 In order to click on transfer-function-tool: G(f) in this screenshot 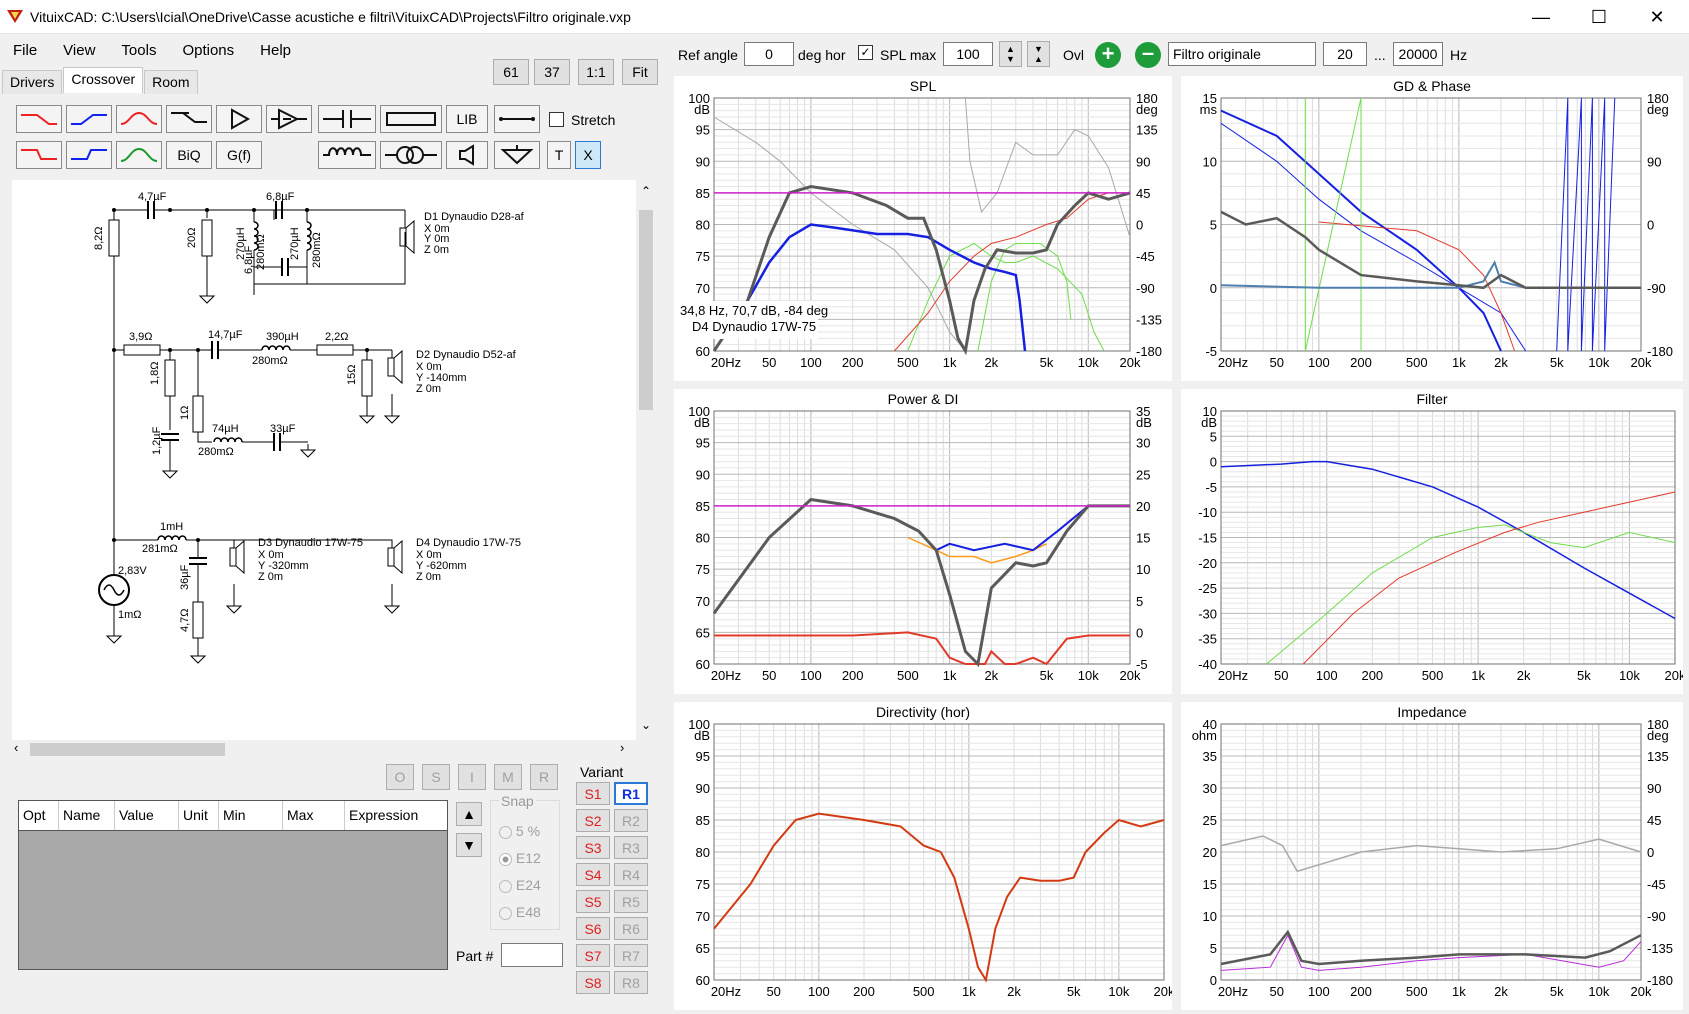, I will do `click(239, 155)`.